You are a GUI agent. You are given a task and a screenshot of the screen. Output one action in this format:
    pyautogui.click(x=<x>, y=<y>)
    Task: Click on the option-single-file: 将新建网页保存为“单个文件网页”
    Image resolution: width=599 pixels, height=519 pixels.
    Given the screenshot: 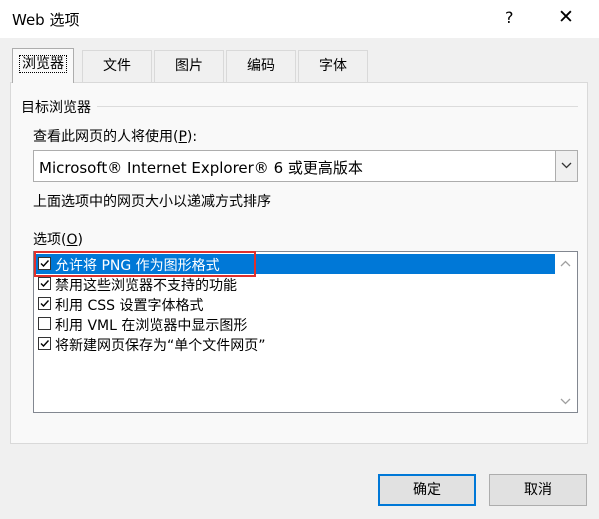 What is the action you would take?
    pyautogui.click(x=295, y=344)
    